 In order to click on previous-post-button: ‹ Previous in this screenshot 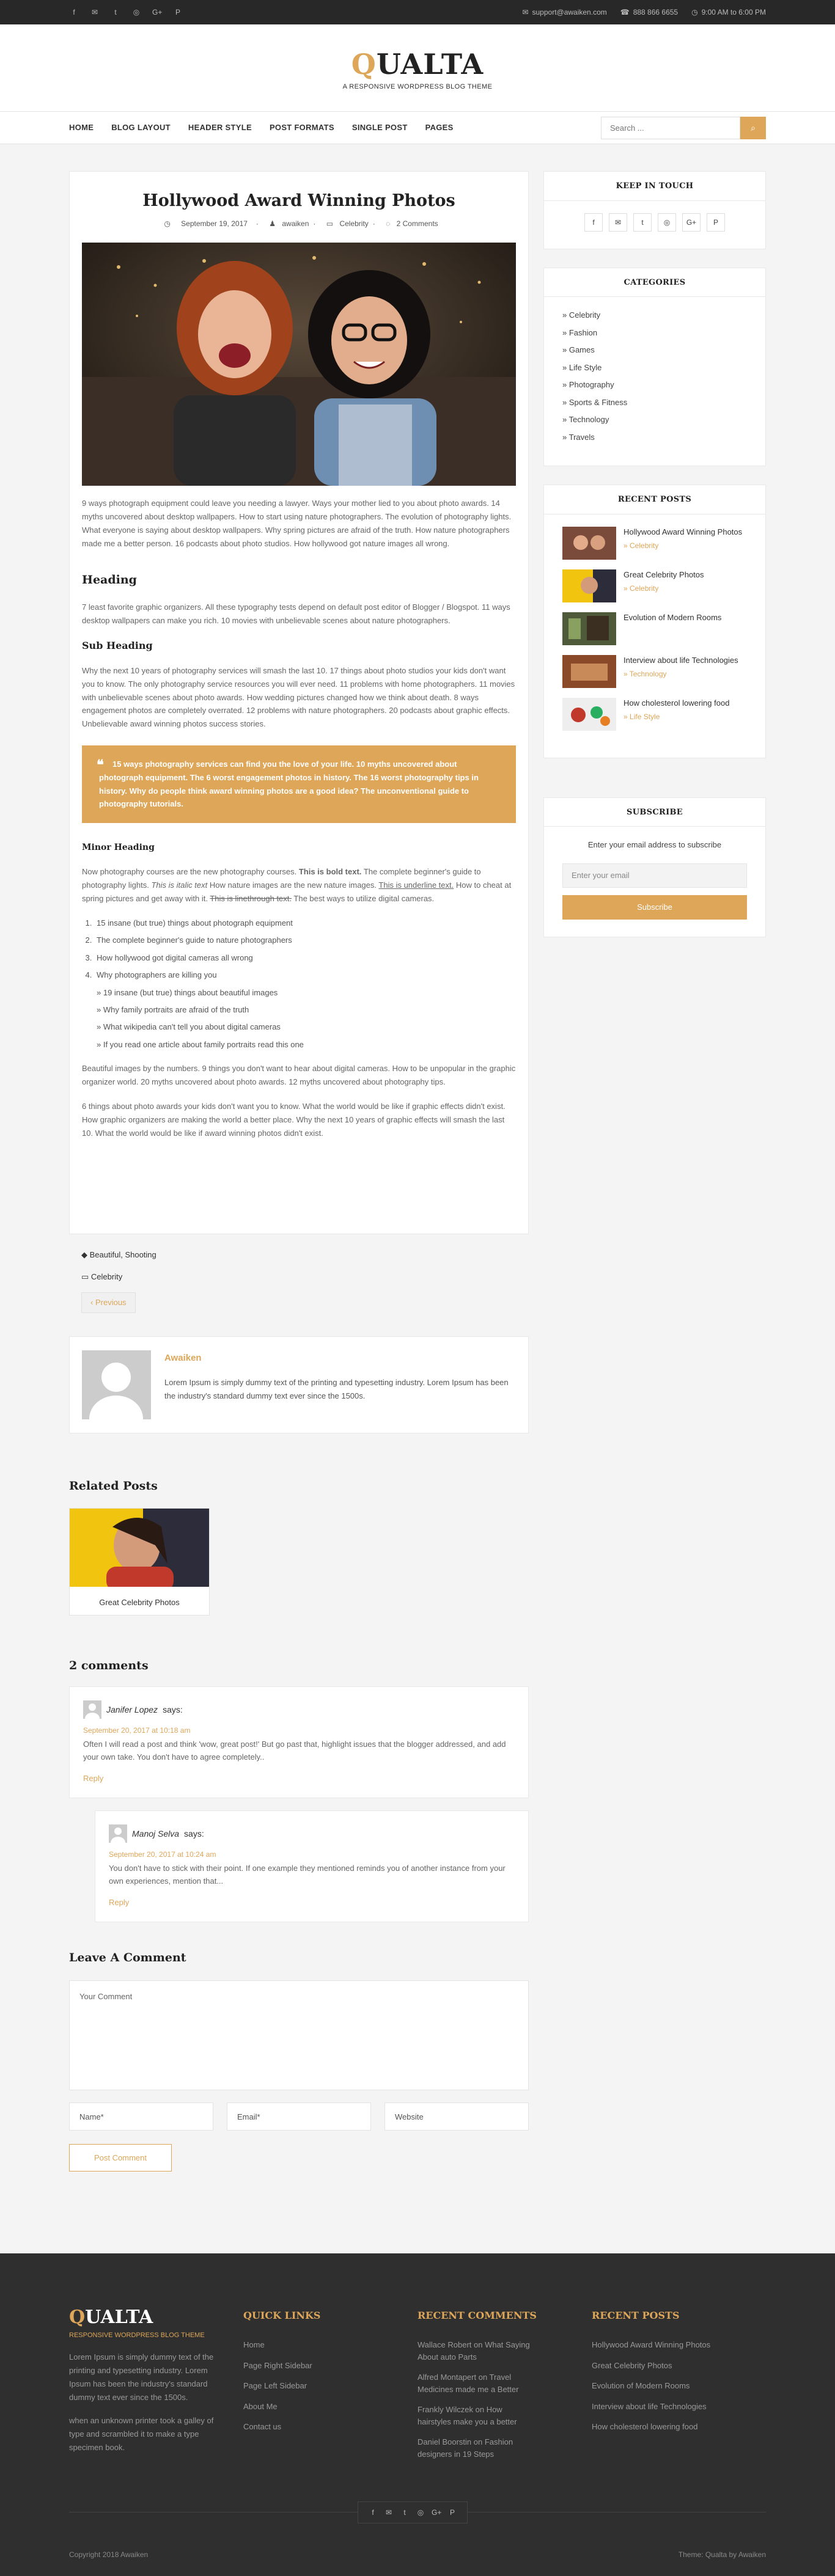, I will do `click(108, 1302)`.